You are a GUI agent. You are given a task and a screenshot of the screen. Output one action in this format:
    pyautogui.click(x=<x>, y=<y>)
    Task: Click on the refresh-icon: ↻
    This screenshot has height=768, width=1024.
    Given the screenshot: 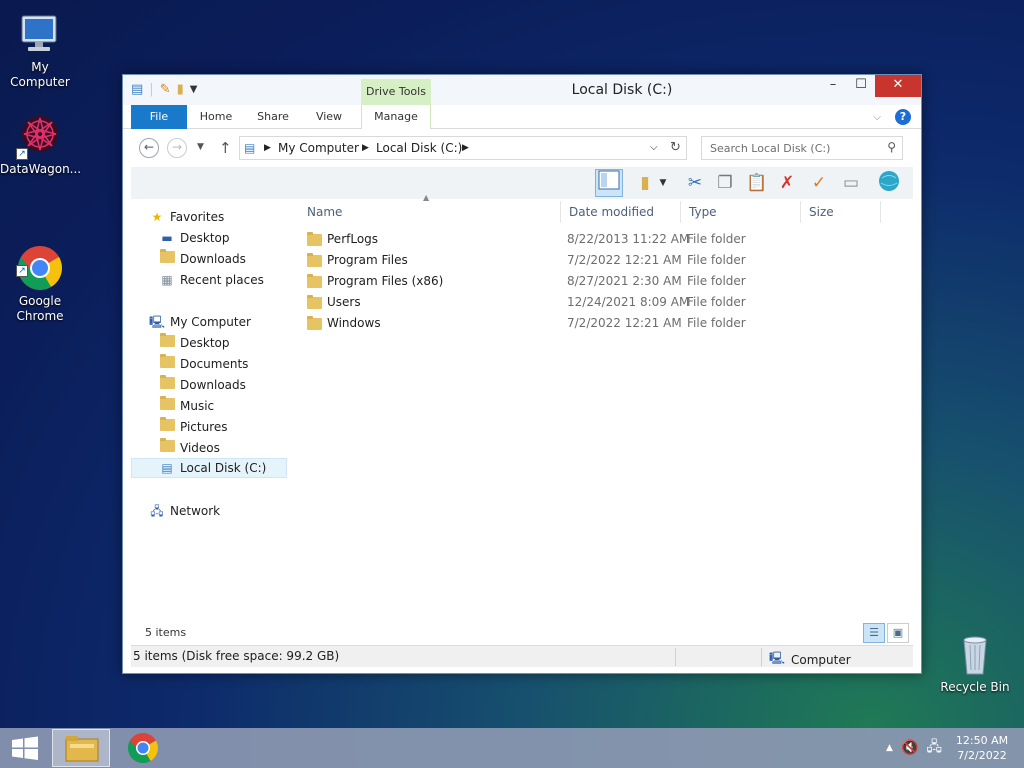 What is the action you would take?
    pyautogui.click(x=675, y=147)
    